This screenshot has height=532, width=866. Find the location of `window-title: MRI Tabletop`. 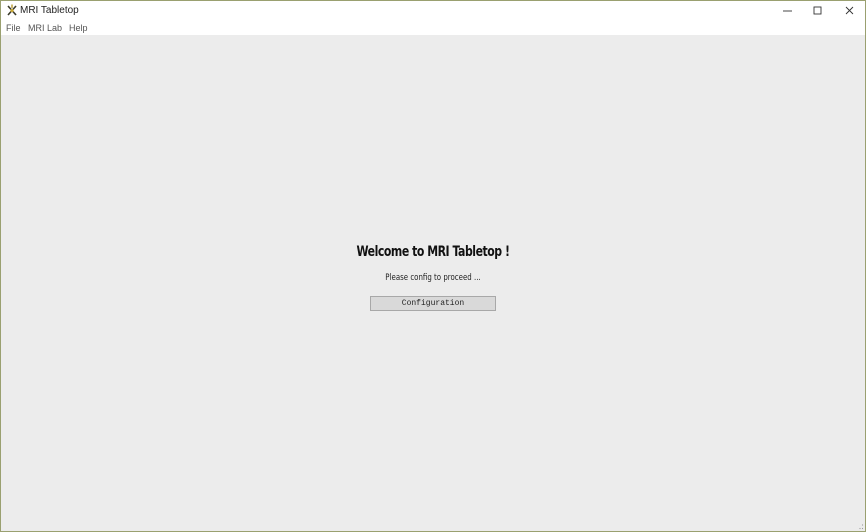

window-title: MRI Tabletop is located at coordinates (49, 10).